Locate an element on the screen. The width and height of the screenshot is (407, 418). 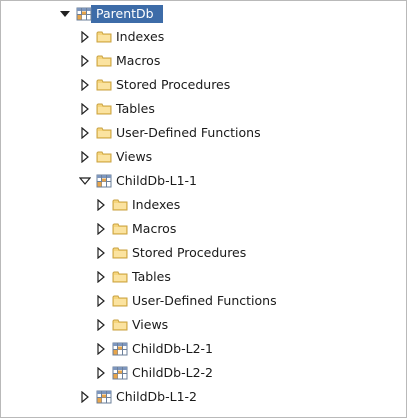
tree-node-childdb-l2-2: ChildDb-L2-2 is located at coordinates (203, 373).